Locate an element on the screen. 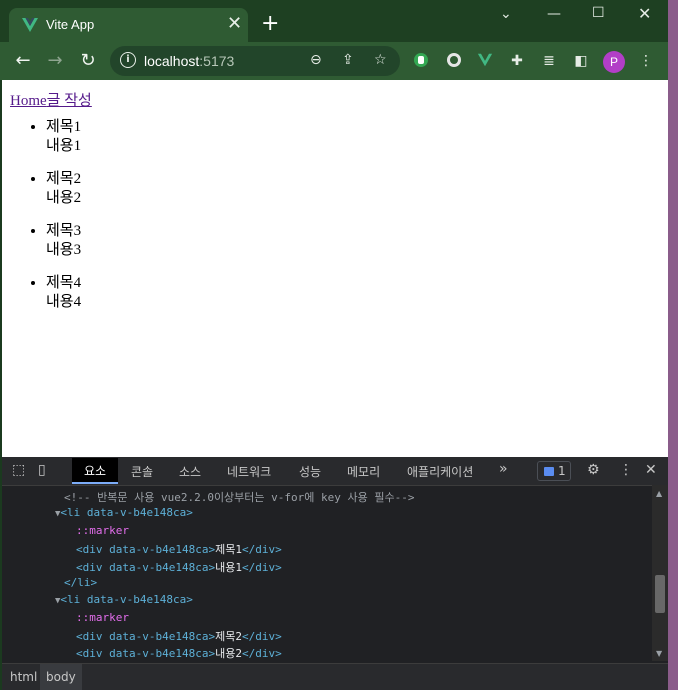 The image size is (678, 690). post-list: 제목1내용1 제목2내용2 제목3내용3 제목4내용4 is located at coordinates (41, 222).